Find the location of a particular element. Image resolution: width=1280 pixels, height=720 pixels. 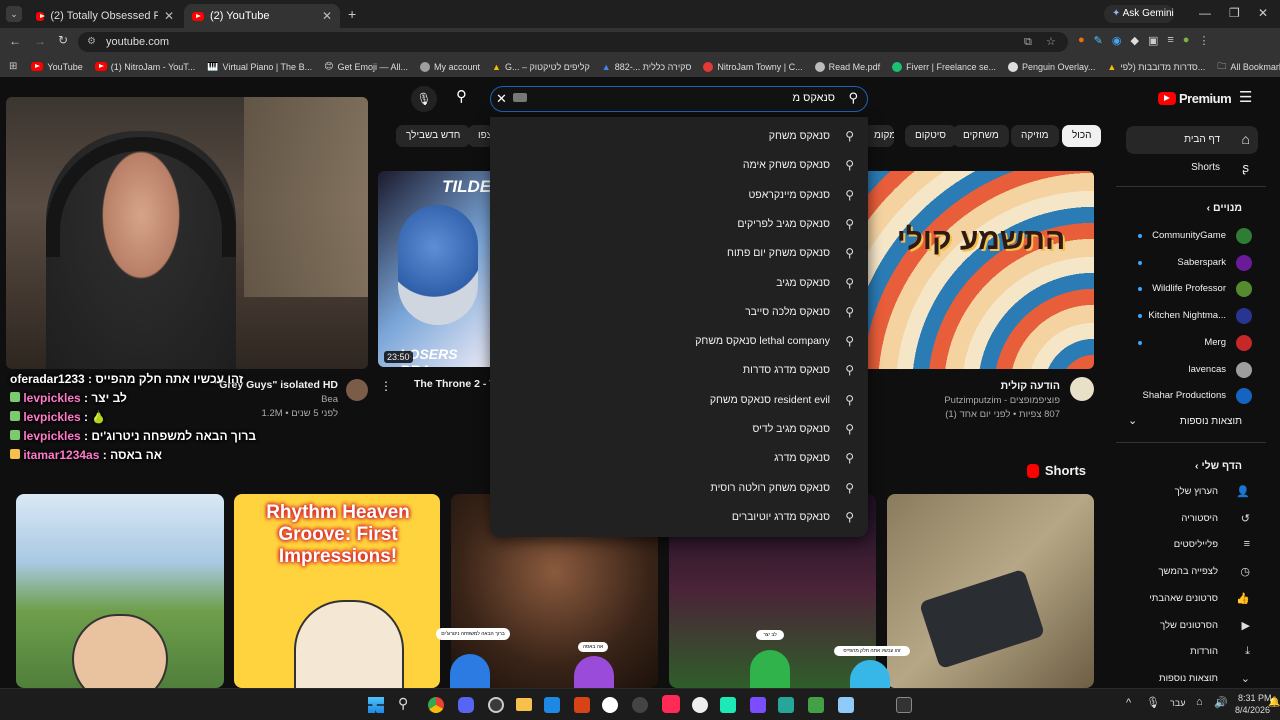

tiktok-taskbar-icon is located at coordinates (671, 704).